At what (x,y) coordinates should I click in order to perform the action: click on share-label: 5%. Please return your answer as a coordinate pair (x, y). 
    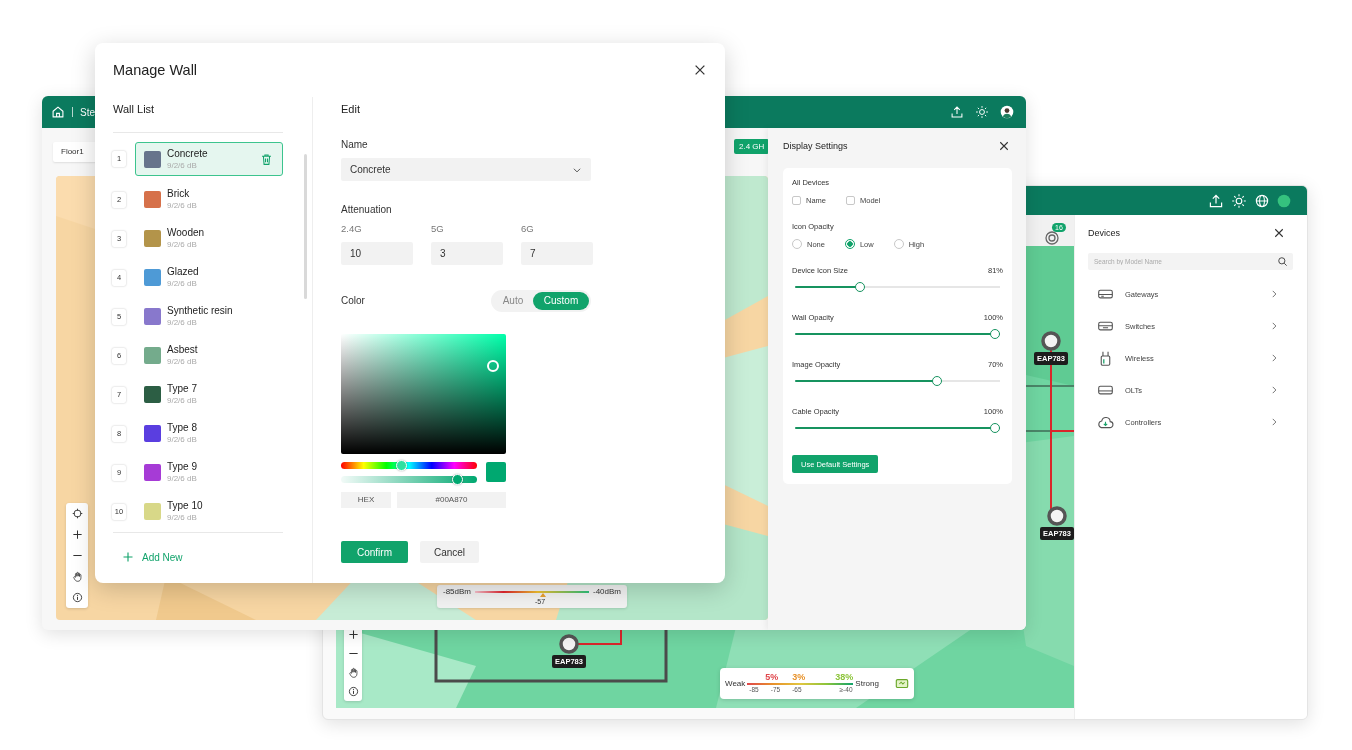
    Looking at the image, I should click on (772, 677).